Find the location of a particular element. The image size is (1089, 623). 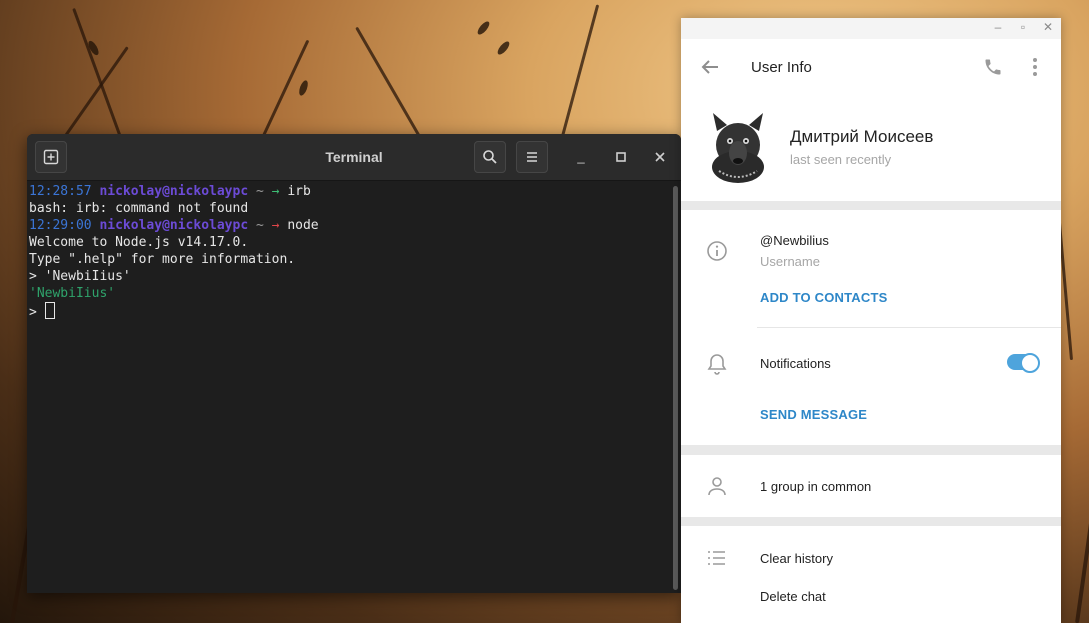

prompt-line: 12:28:57 nickolay@nickolaypc ~ → irb is located at coordinates (354, 191).